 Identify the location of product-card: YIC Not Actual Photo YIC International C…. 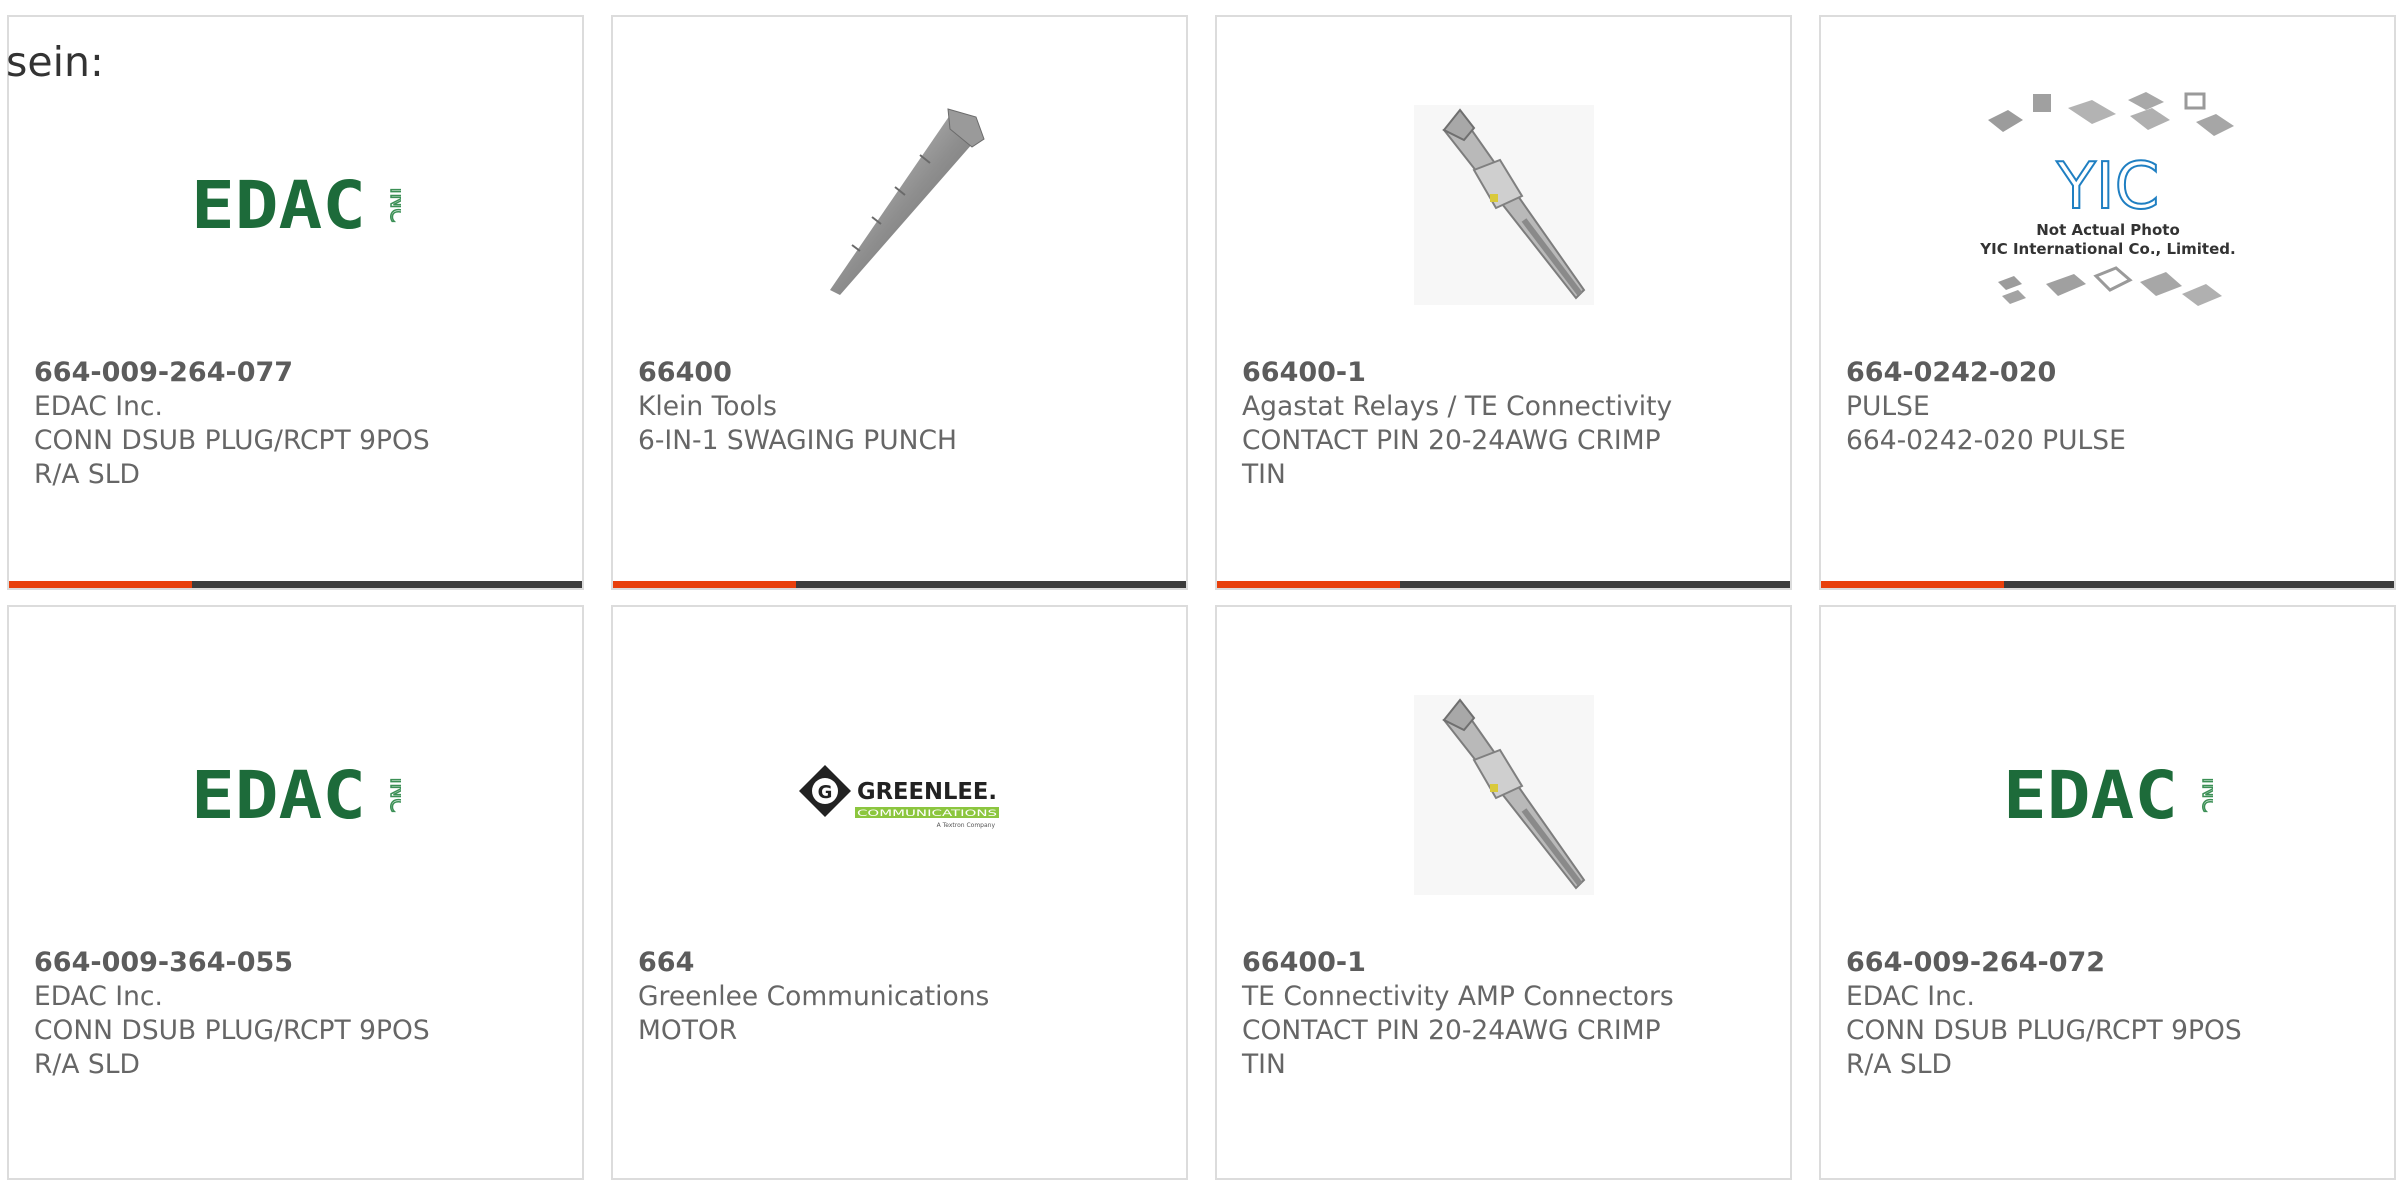
(2107, 302).